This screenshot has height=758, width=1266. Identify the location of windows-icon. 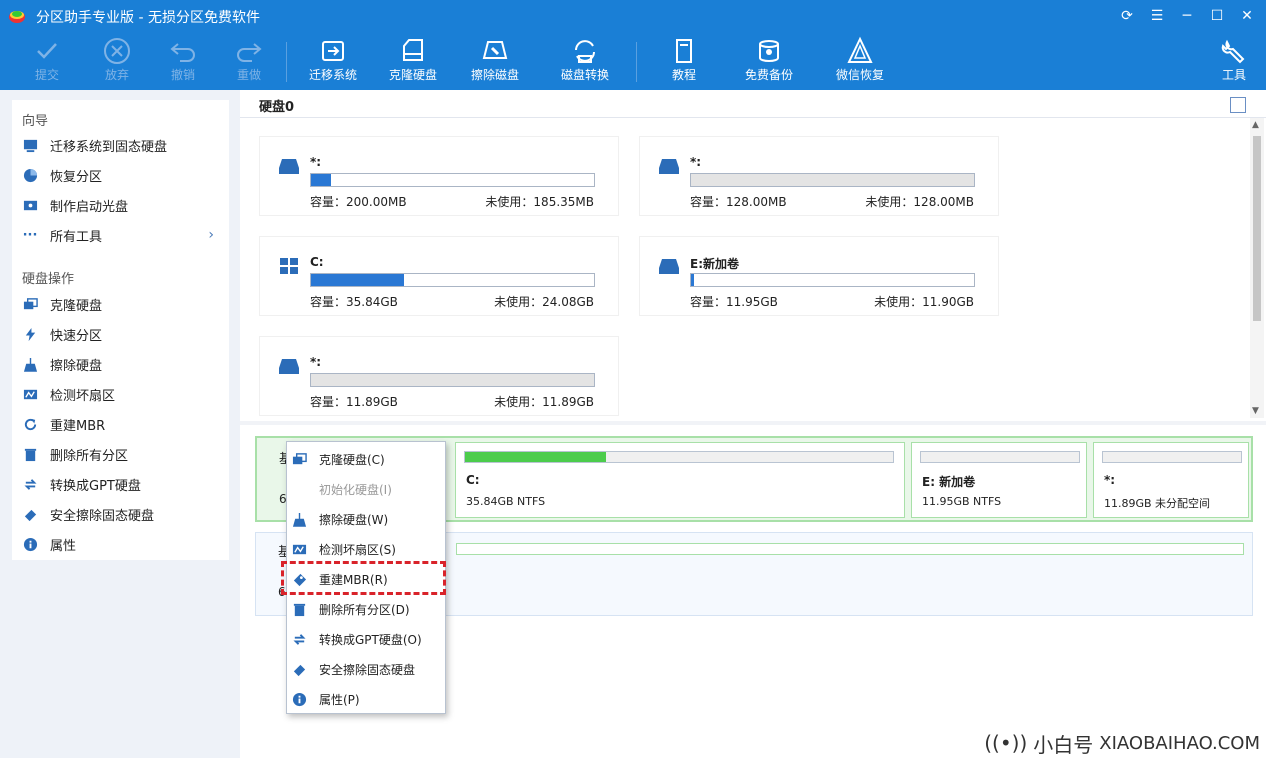
(289, 266).